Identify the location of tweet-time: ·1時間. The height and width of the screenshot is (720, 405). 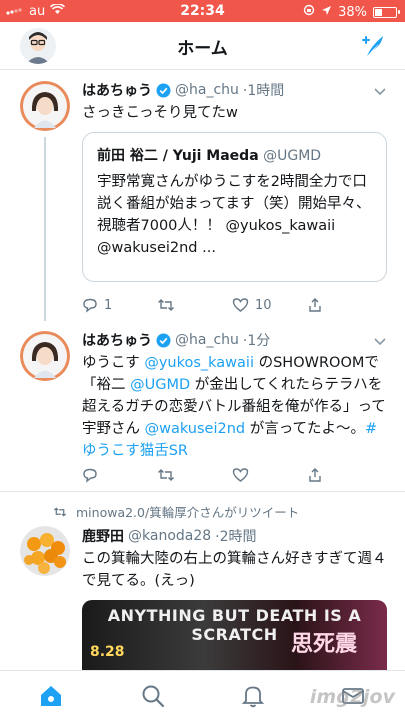
(263, 91).